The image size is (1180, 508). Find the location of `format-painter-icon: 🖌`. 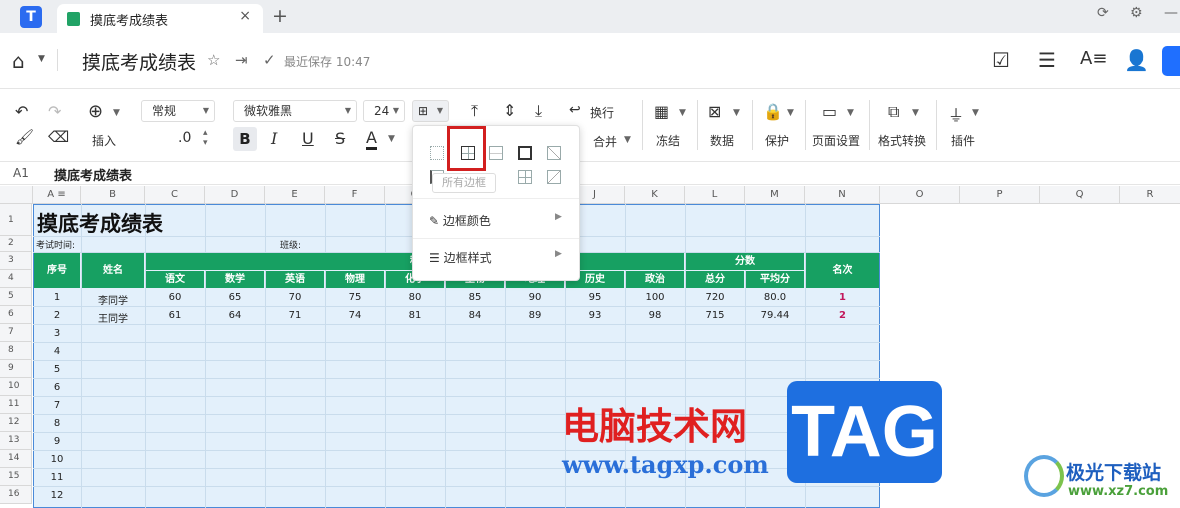

format-painter-icon: 🖌 is located at coordinates (24, 137).